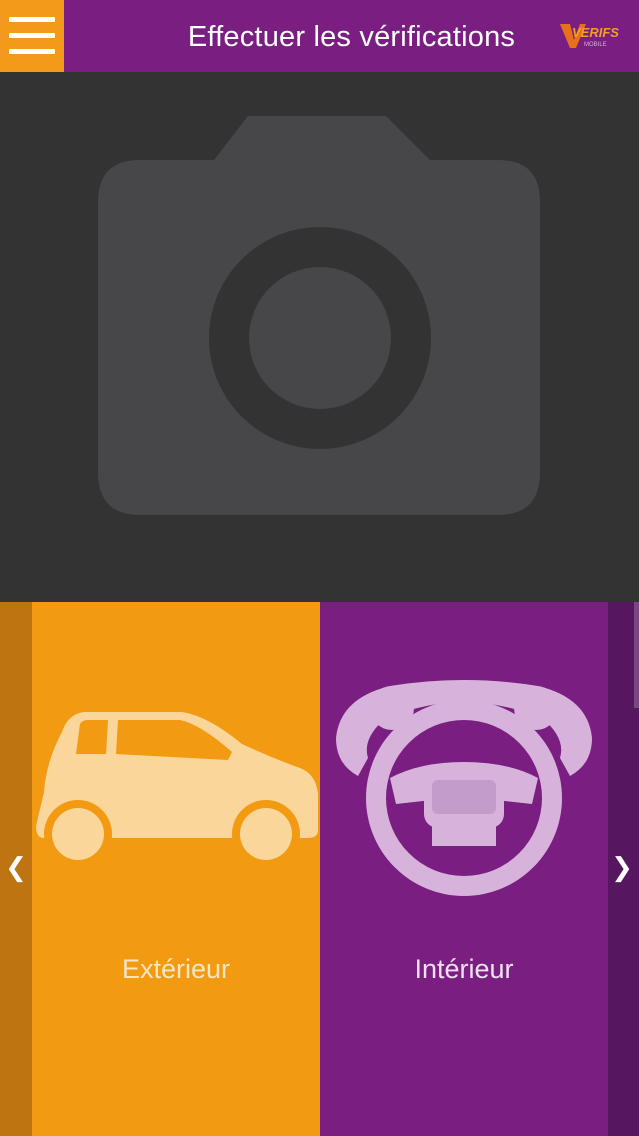 This screenshot has height=1136, width=639. Describe the element at coordinates (32, 19) in the screenshot. I see `menu-icon` at that location.